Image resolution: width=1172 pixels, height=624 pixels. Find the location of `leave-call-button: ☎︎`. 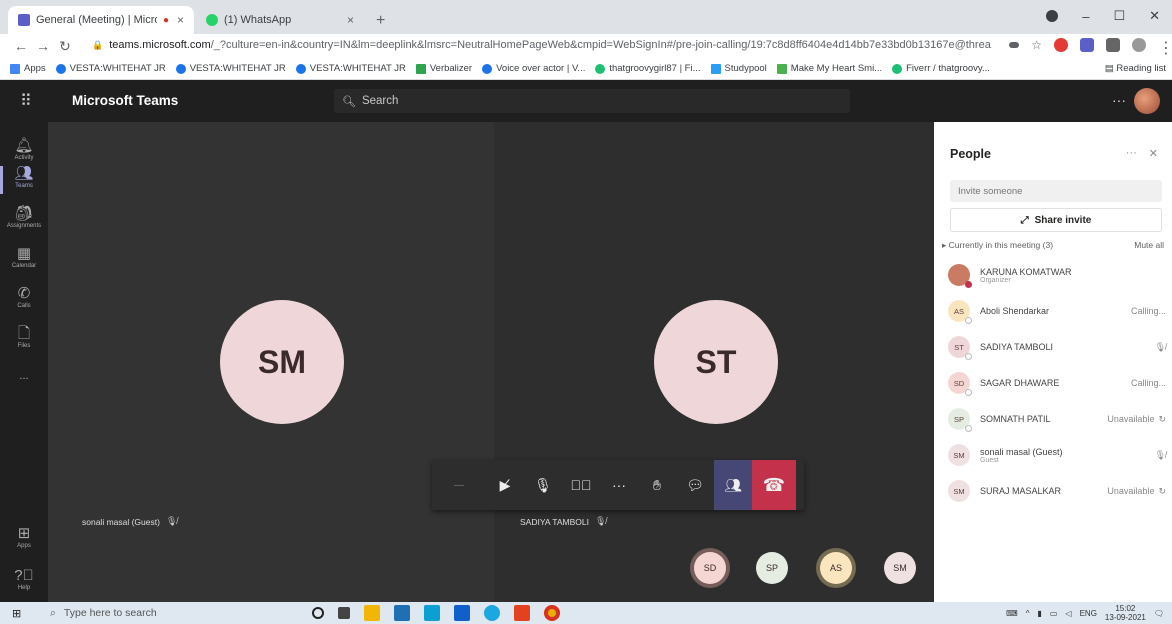

leave-call-button: ☎︎ is located at coordinates (774, 485).